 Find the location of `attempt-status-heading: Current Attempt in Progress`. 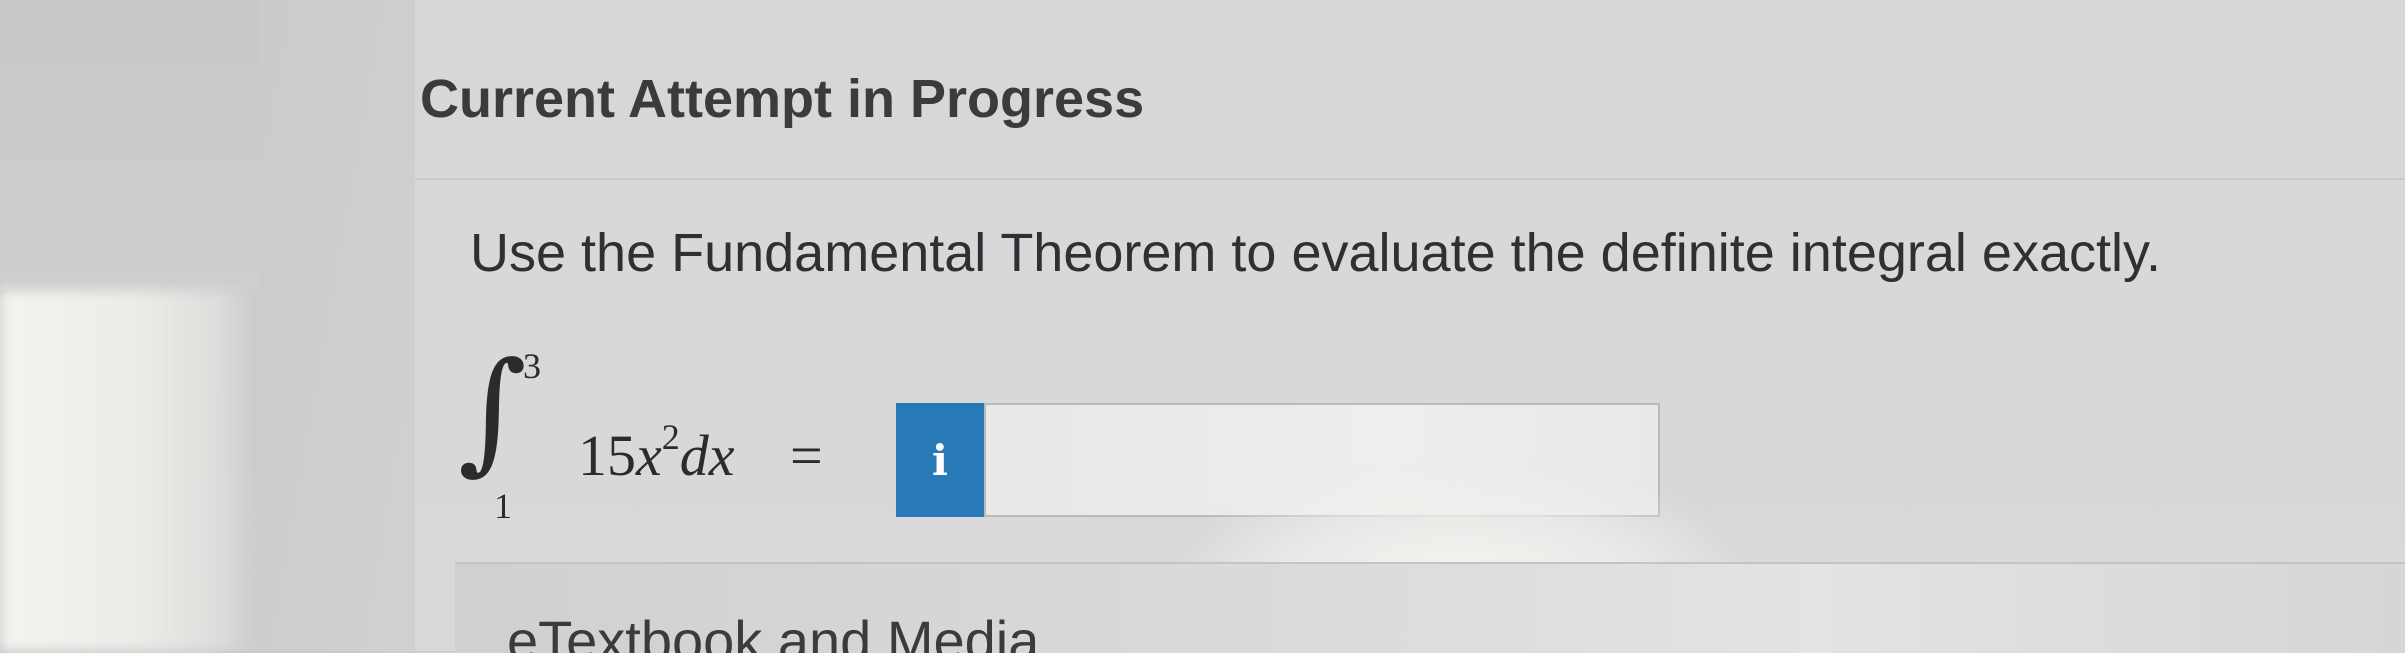

attempt-status-heading: Current Attempt in Progress is located at coordinates (782, 99).